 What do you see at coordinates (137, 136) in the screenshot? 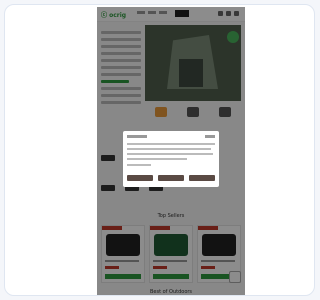
I see `modal-heading` at bounding box center [137, 136].